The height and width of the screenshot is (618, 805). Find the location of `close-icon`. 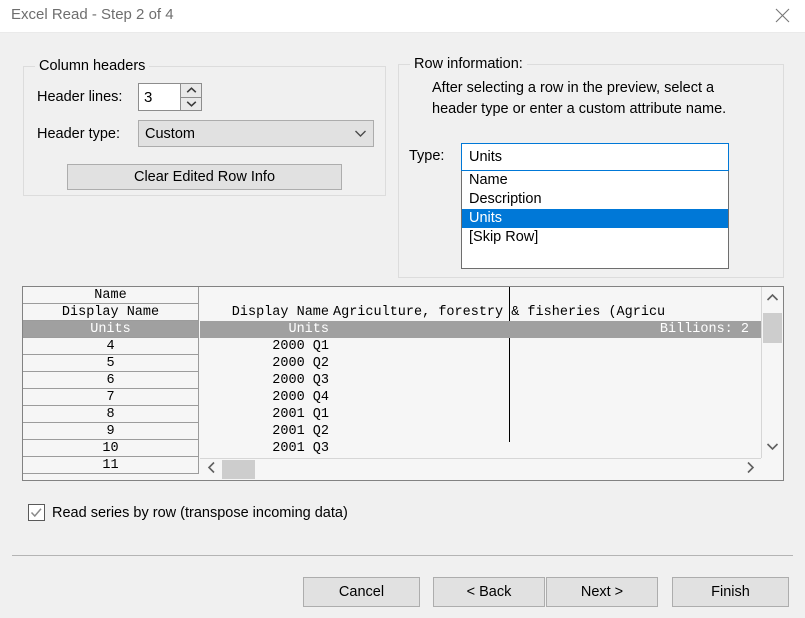

close-icon is located at coordinates (782, 15).